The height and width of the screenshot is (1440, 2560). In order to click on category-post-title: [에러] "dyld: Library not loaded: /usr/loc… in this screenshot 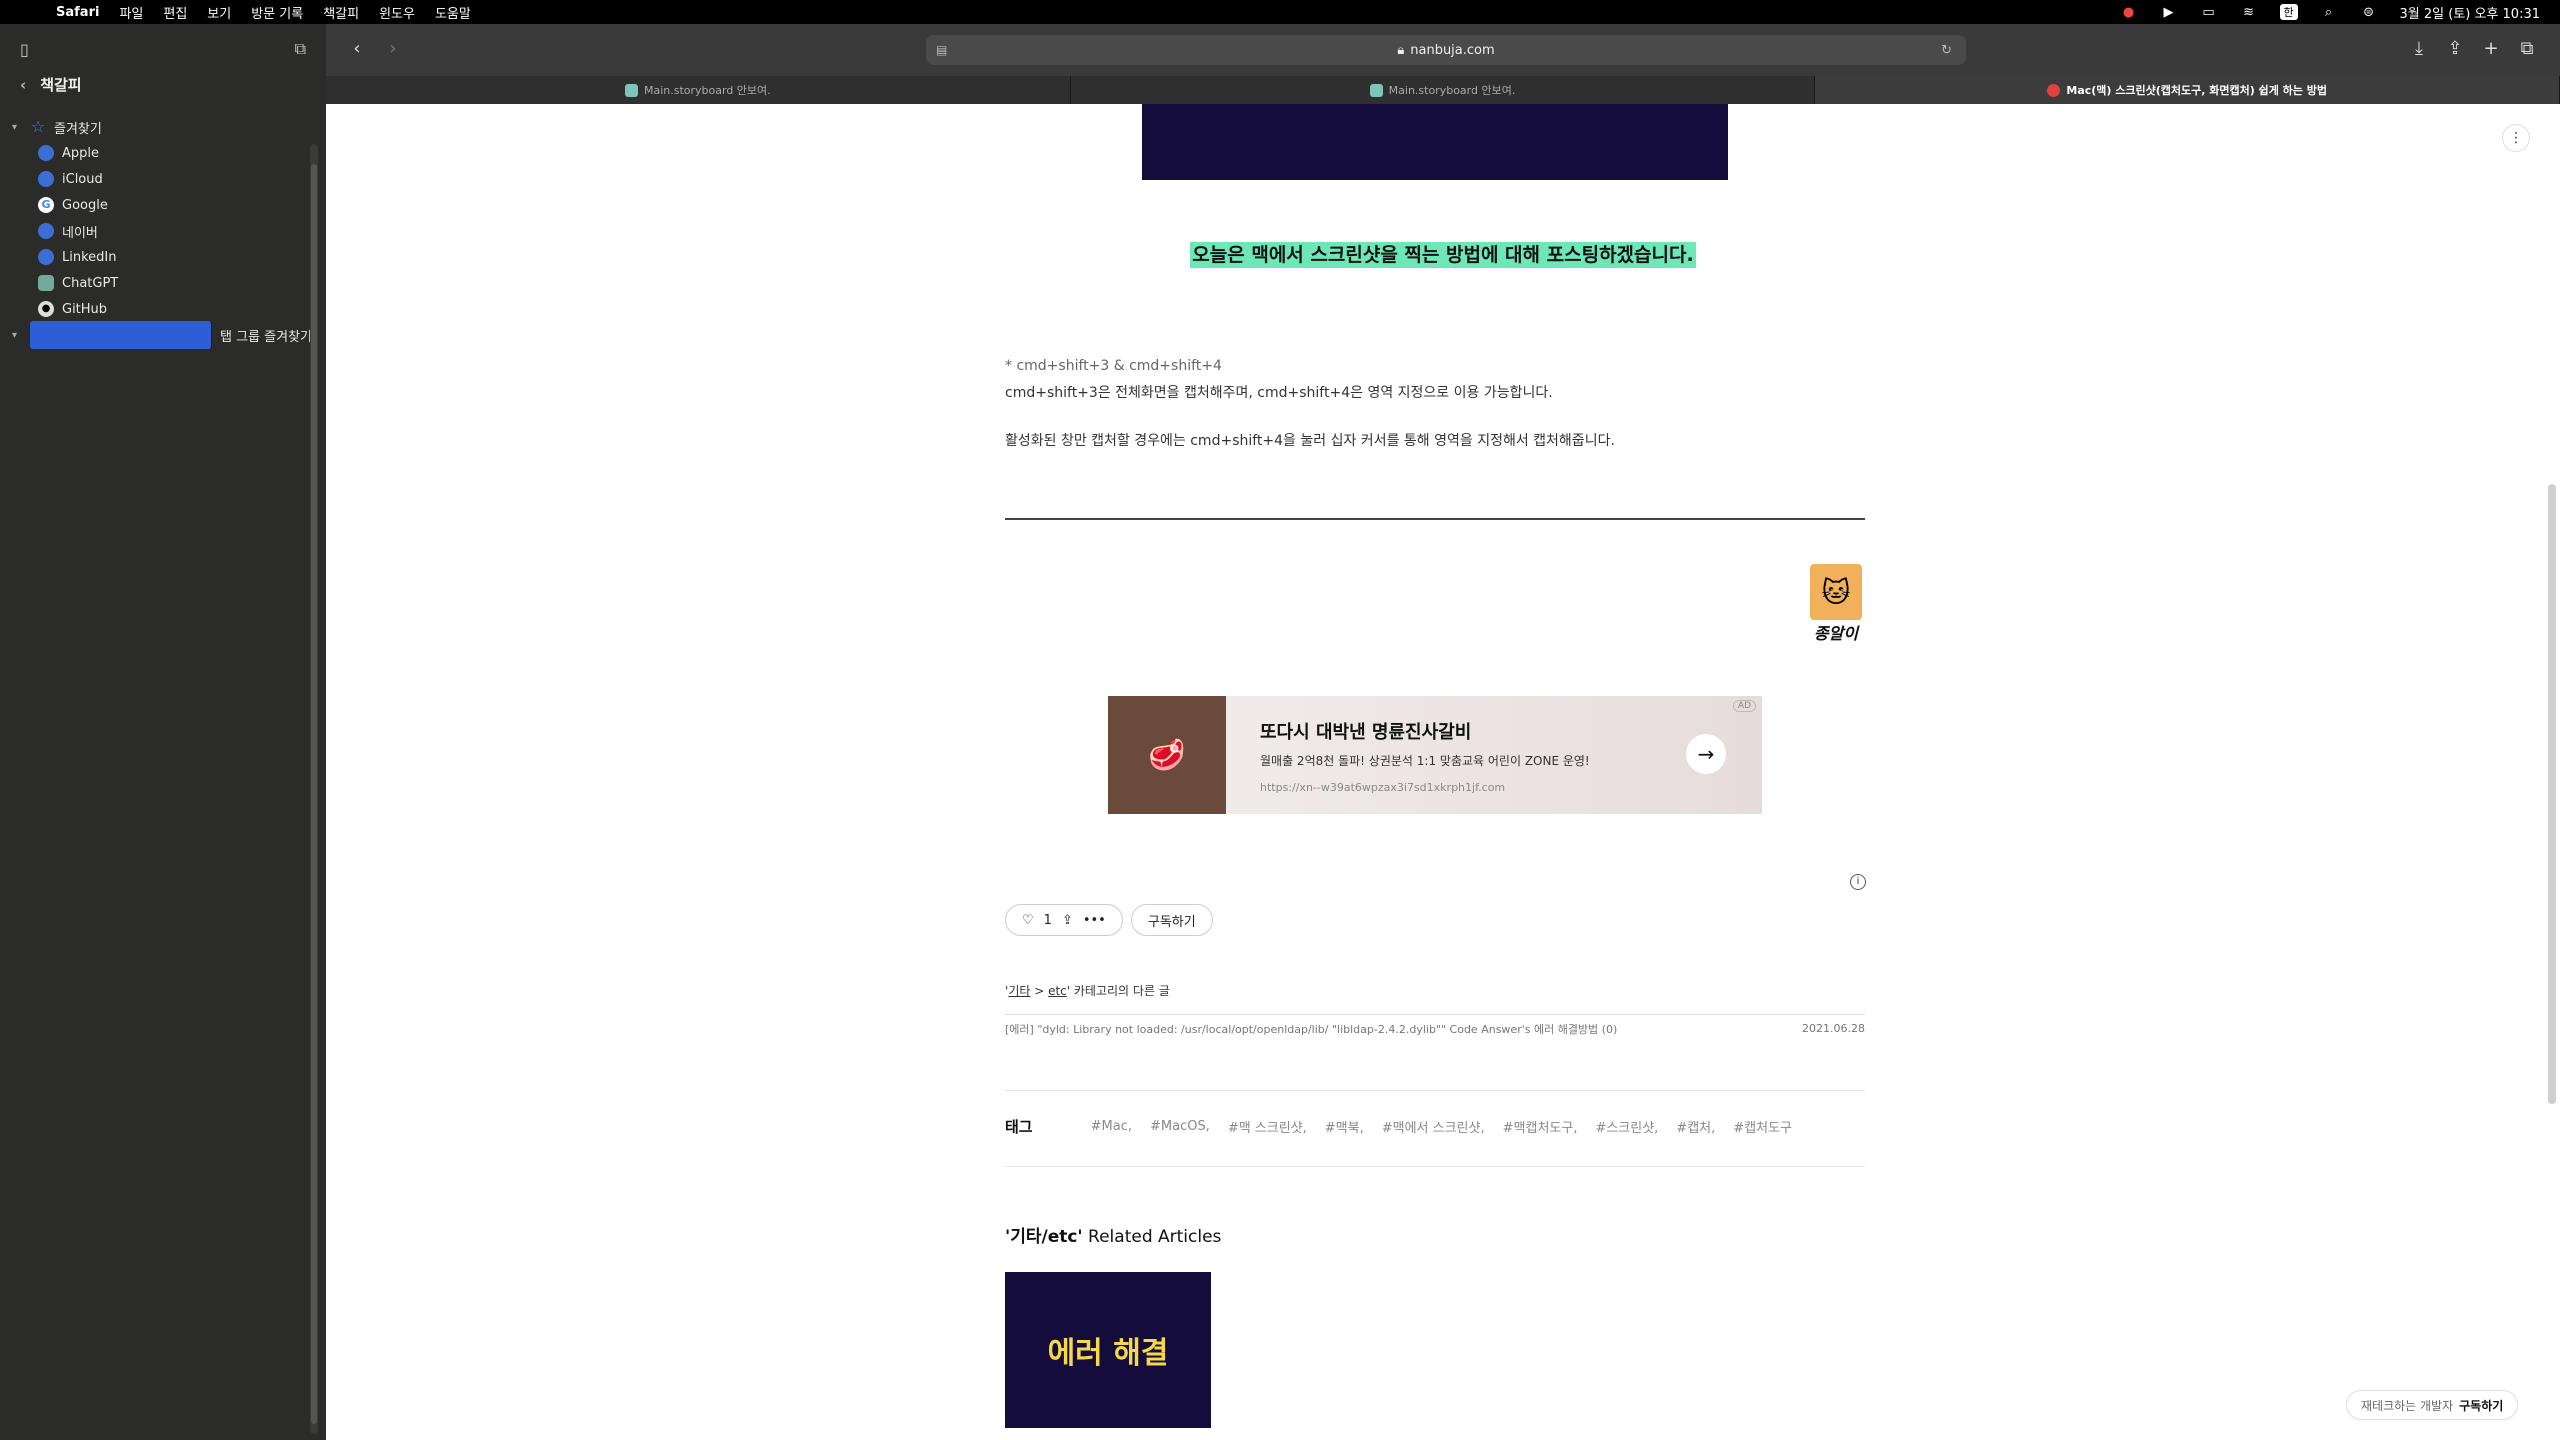, I will do `click(1301, 1029)`.